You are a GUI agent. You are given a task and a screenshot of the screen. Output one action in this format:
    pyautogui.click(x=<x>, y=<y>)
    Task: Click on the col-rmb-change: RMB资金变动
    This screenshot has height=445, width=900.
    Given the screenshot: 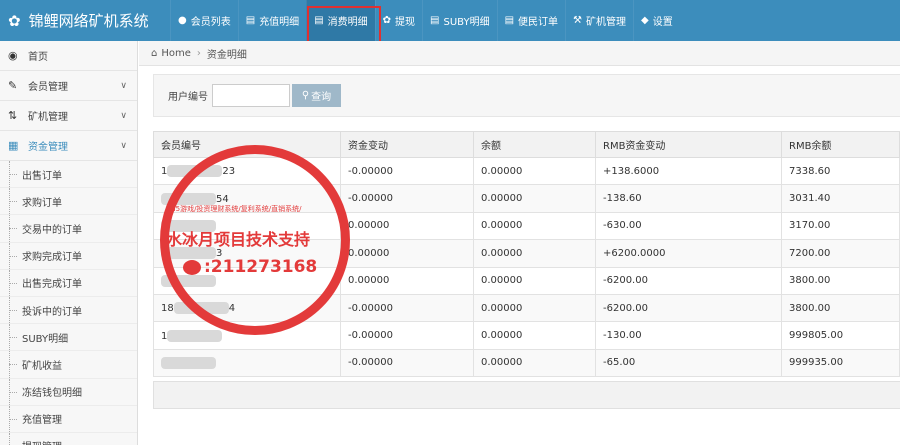 What is the action you would take?
    pyautogui.click(x=688, y=144)
    